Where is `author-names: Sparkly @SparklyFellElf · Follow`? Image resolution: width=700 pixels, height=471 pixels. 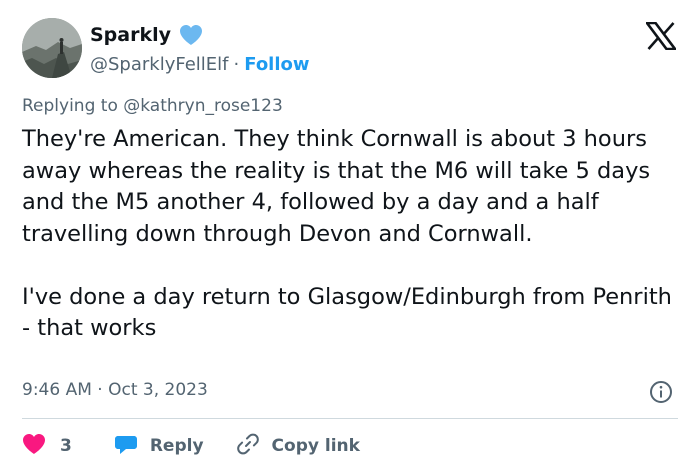 author-names: Sparkly @SparklyFellElf · Follow is located at coordinates (200, 49).